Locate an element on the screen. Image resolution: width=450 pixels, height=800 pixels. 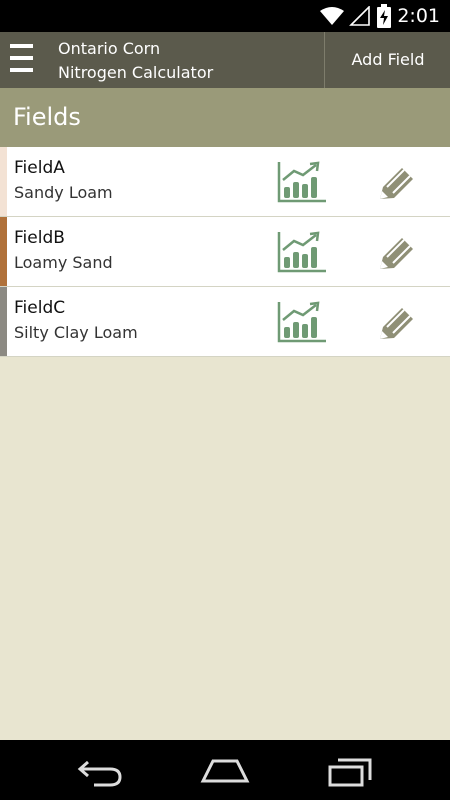
field-row: FieldA Sandy Loam is located at coordinates (225, 182).